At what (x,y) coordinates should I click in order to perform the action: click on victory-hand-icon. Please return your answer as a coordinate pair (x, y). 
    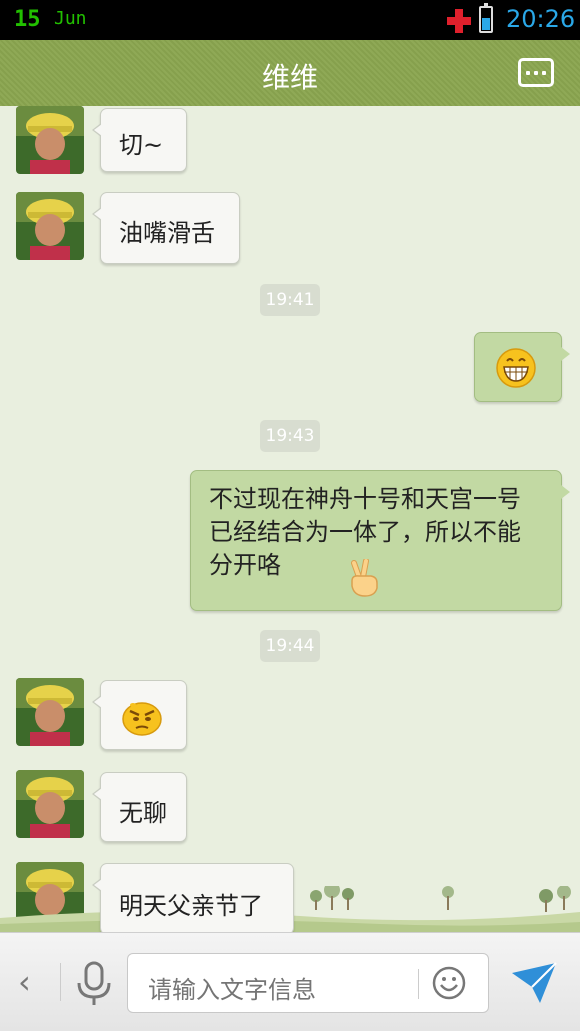
    Looking at the image, I should click on (364, 578).